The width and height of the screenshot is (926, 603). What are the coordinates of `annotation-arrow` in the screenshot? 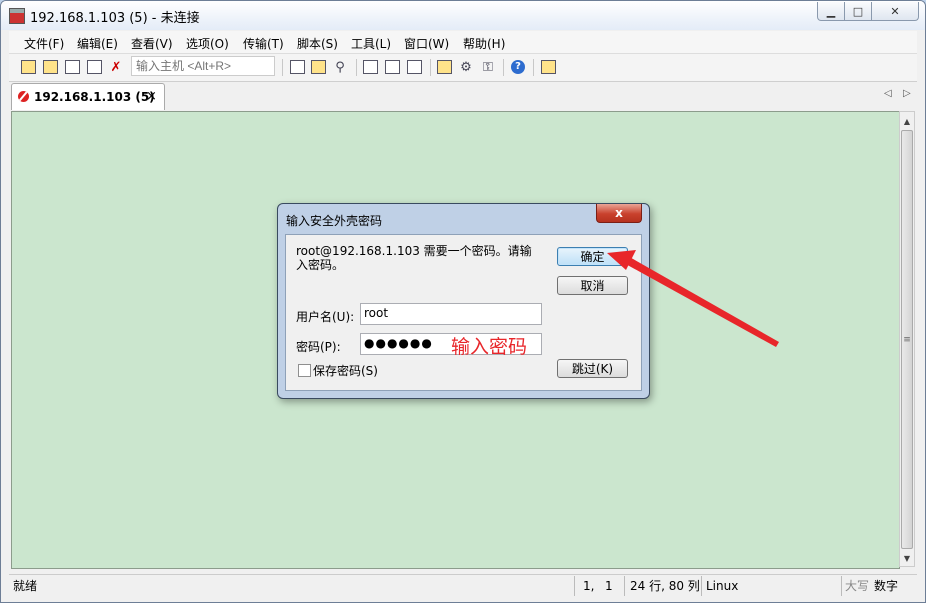 It's located at (693, 298).